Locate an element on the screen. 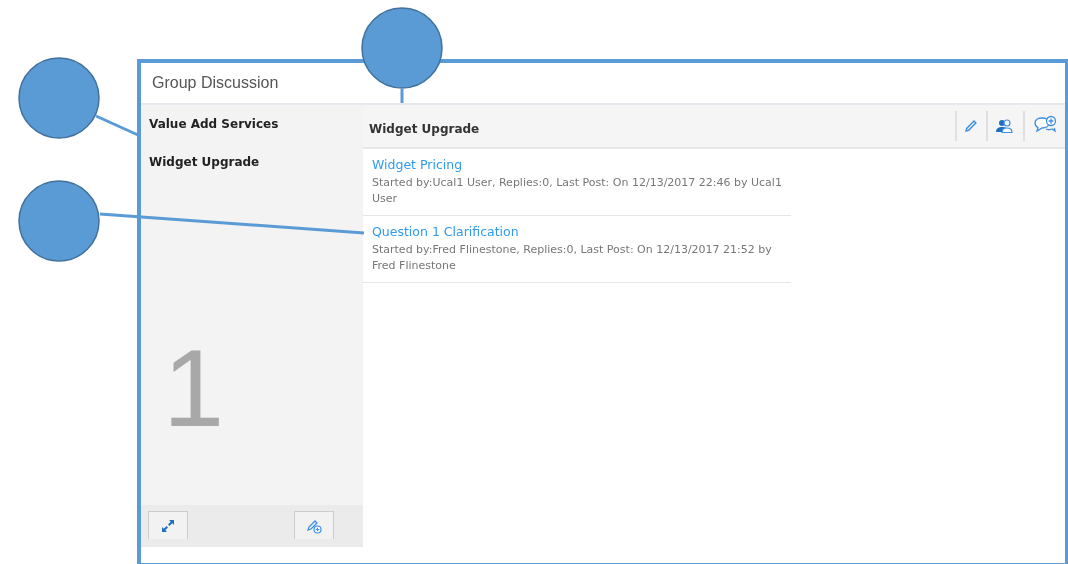  sidebar-item: Widget Upgrade is located at coordinates (252, 174).